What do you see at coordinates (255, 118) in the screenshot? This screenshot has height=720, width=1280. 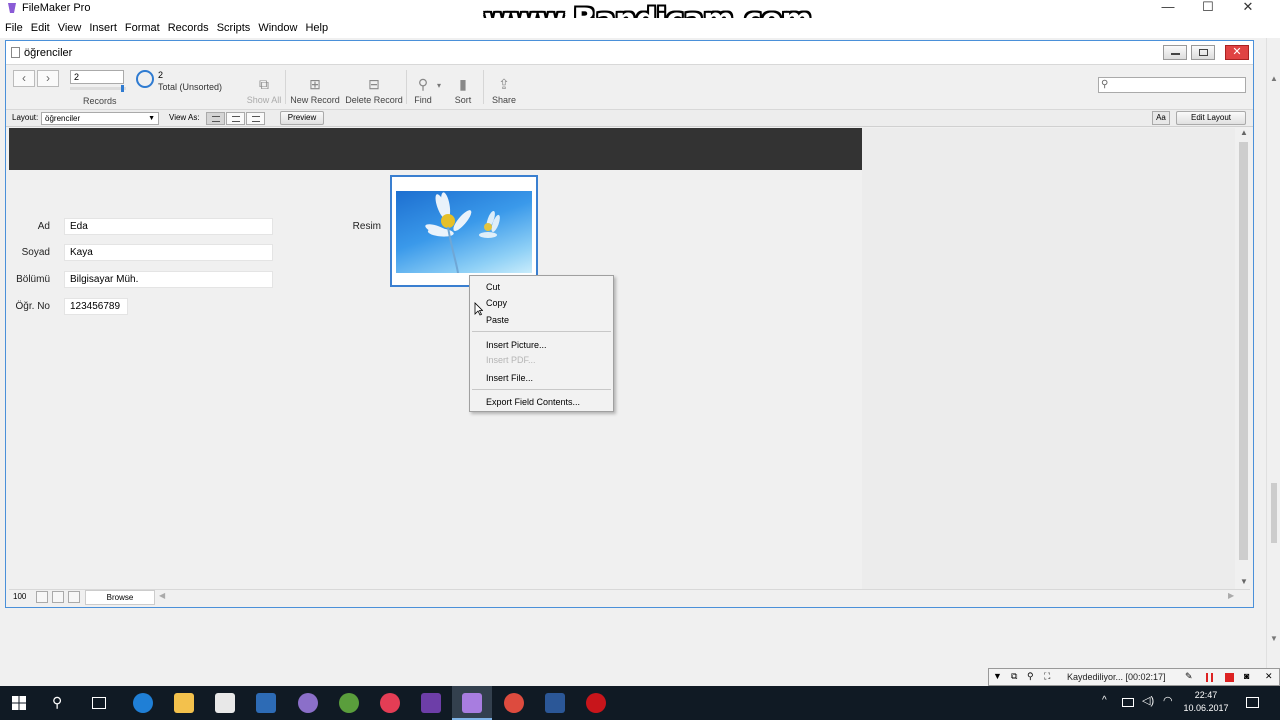 I see `view-as-table-button` at bounding box center [255, 118].